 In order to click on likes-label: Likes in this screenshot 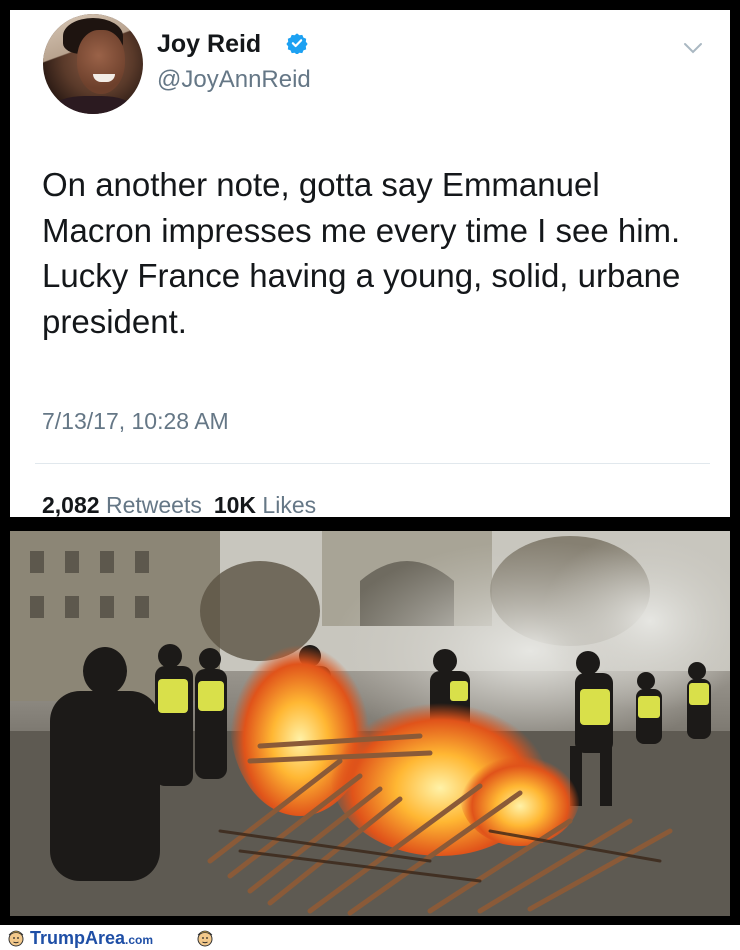, I will do `click(289, 505)`.